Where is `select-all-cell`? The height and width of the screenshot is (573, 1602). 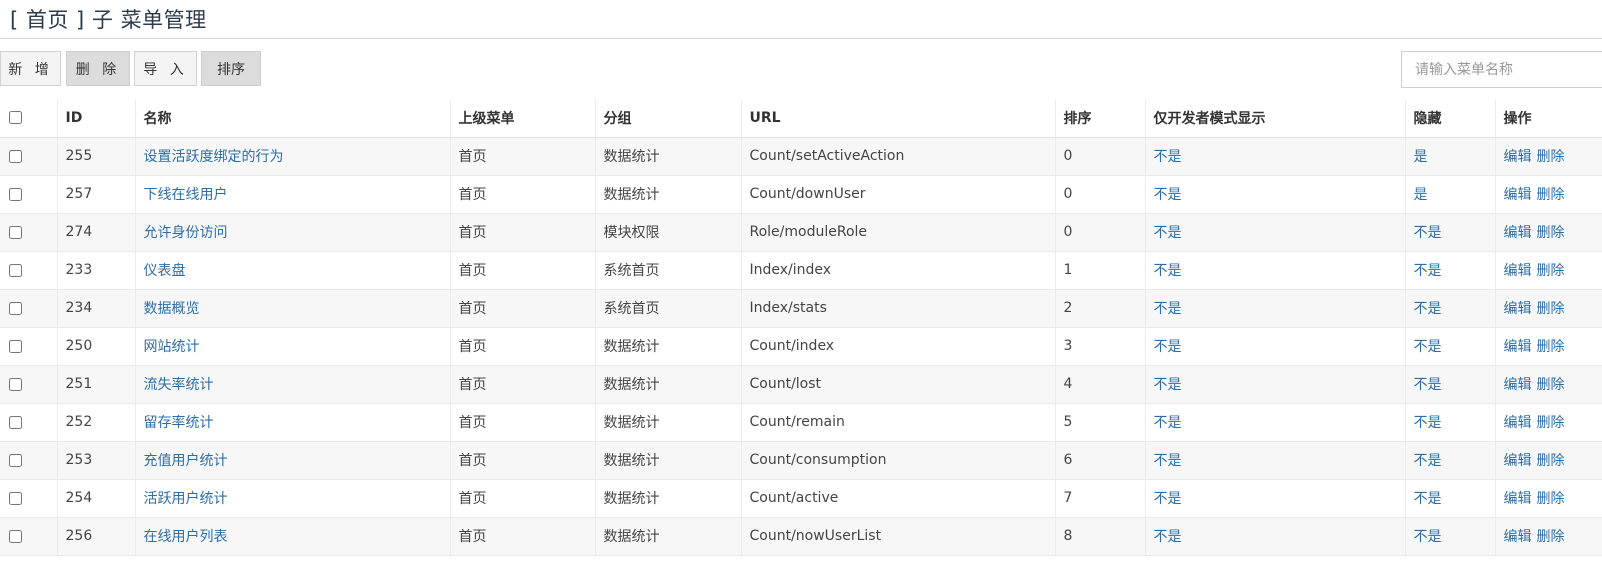 select-all-cell is located at coordinates (29, 118).